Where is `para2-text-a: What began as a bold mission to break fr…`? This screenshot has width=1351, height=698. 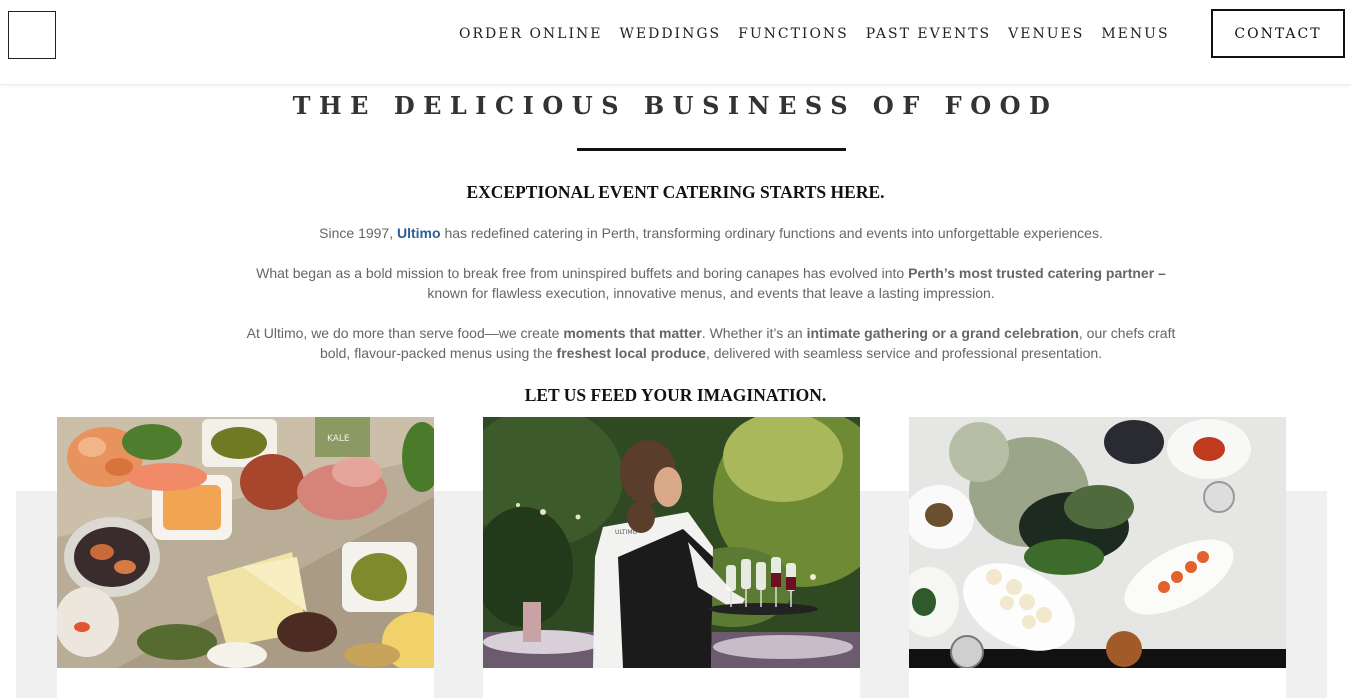 para2-text-a: What began as a bold mission to break fr… is located at coordinates (582, 273).